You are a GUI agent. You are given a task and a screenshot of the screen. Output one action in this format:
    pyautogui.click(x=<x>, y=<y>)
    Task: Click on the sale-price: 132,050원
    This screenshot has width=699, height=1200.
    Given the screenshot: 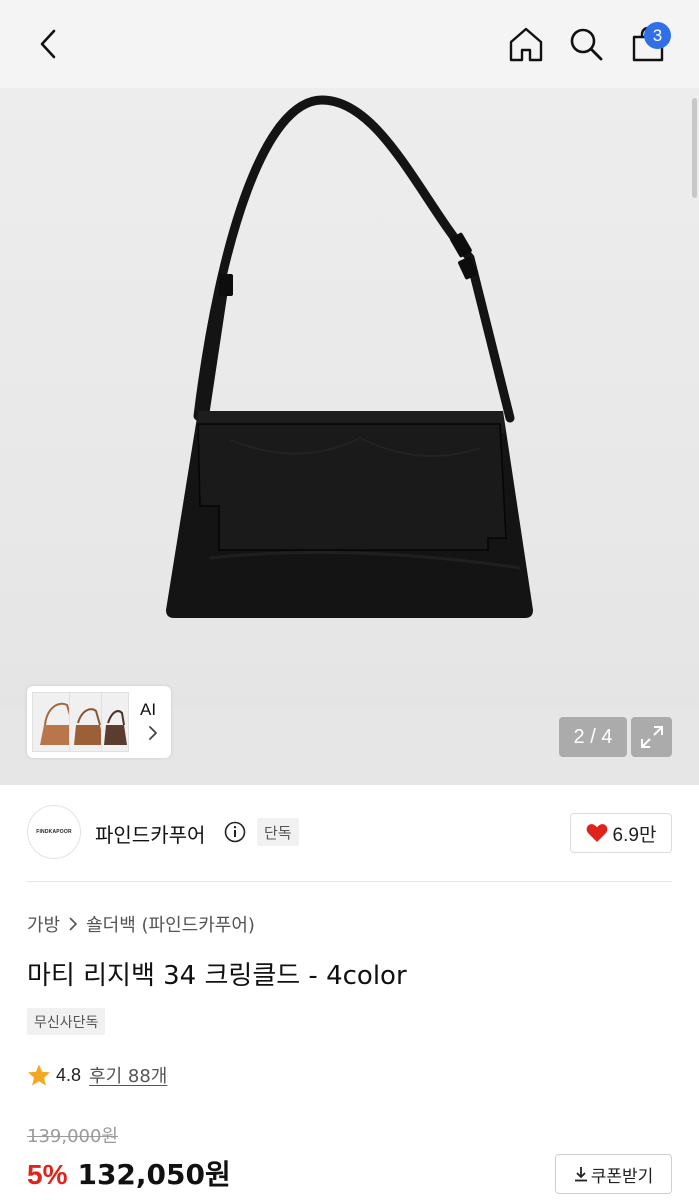 What is the action you would take?
    pyautogui.click(x=154, y=1174)
    